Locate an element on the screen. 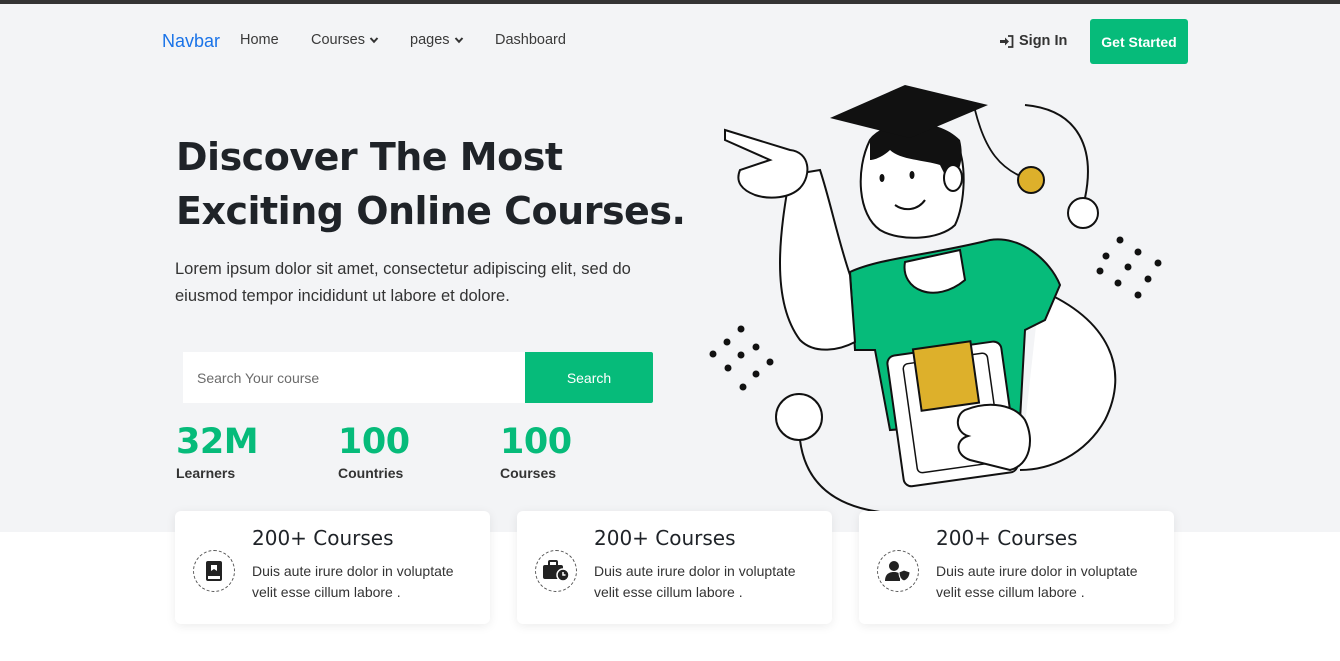 This screenshot has width=1340, height=661. nav-dashboard-label: Dashboard is located at coordinates (530, 40).